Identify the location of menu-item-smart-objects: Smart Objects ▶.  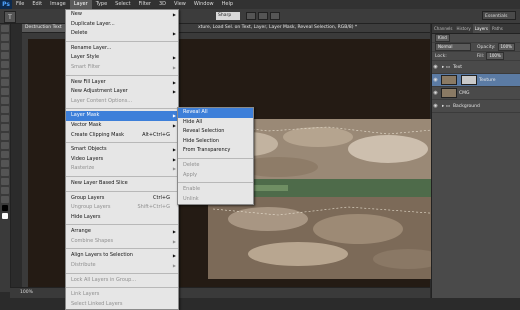
(122, 150).